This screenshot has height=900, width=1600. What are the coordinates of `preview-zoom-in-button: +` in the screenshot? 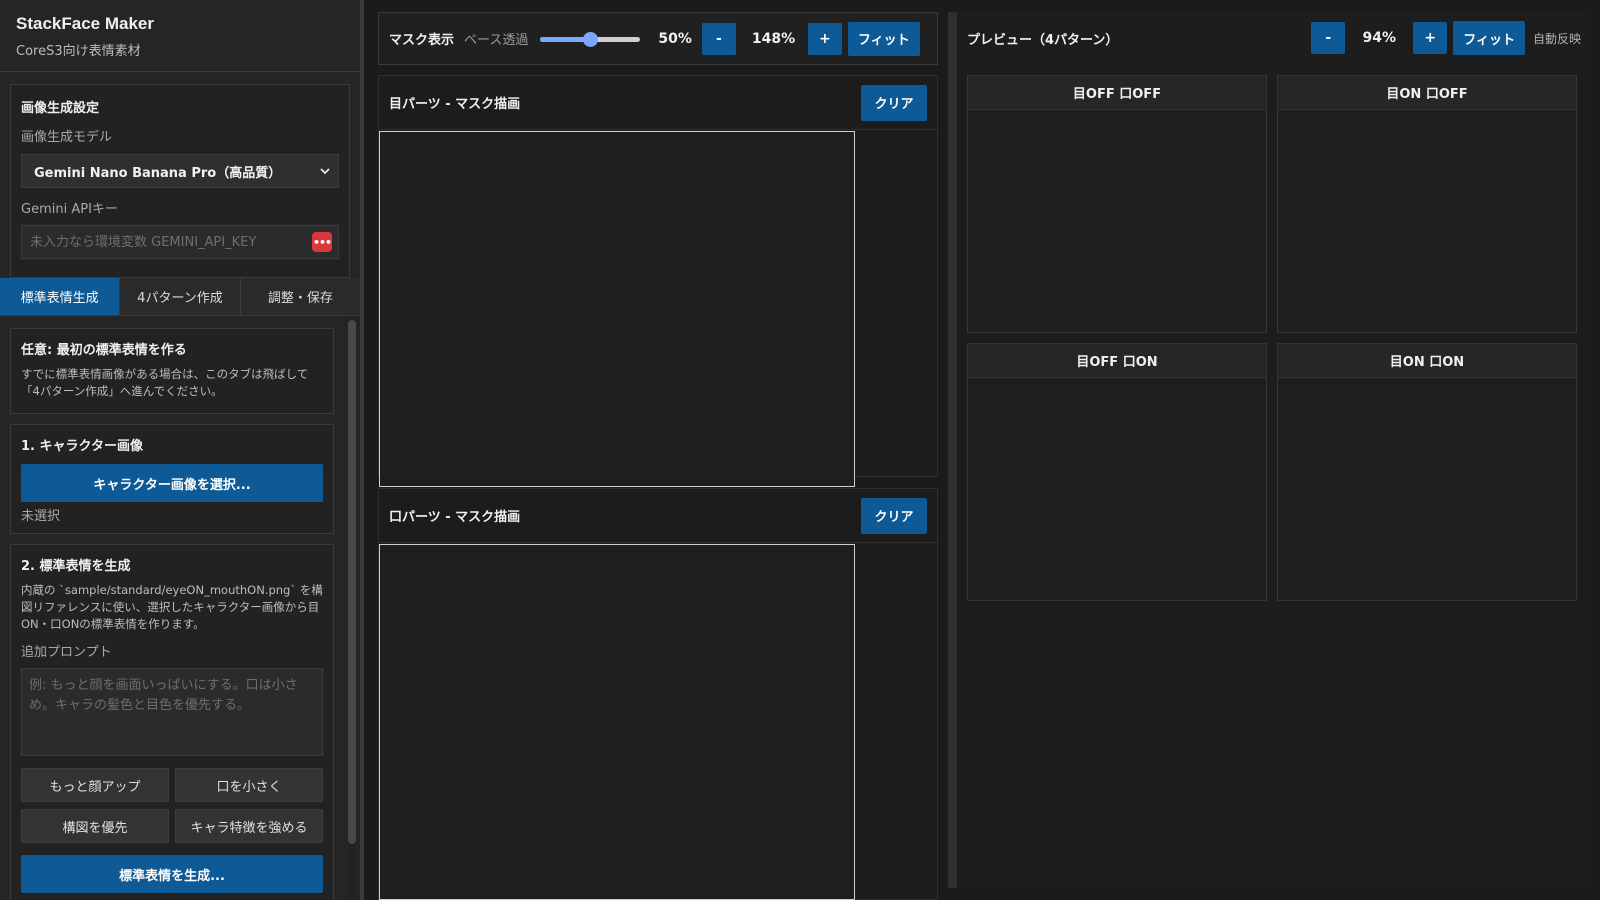 It's located at (1430, 38).